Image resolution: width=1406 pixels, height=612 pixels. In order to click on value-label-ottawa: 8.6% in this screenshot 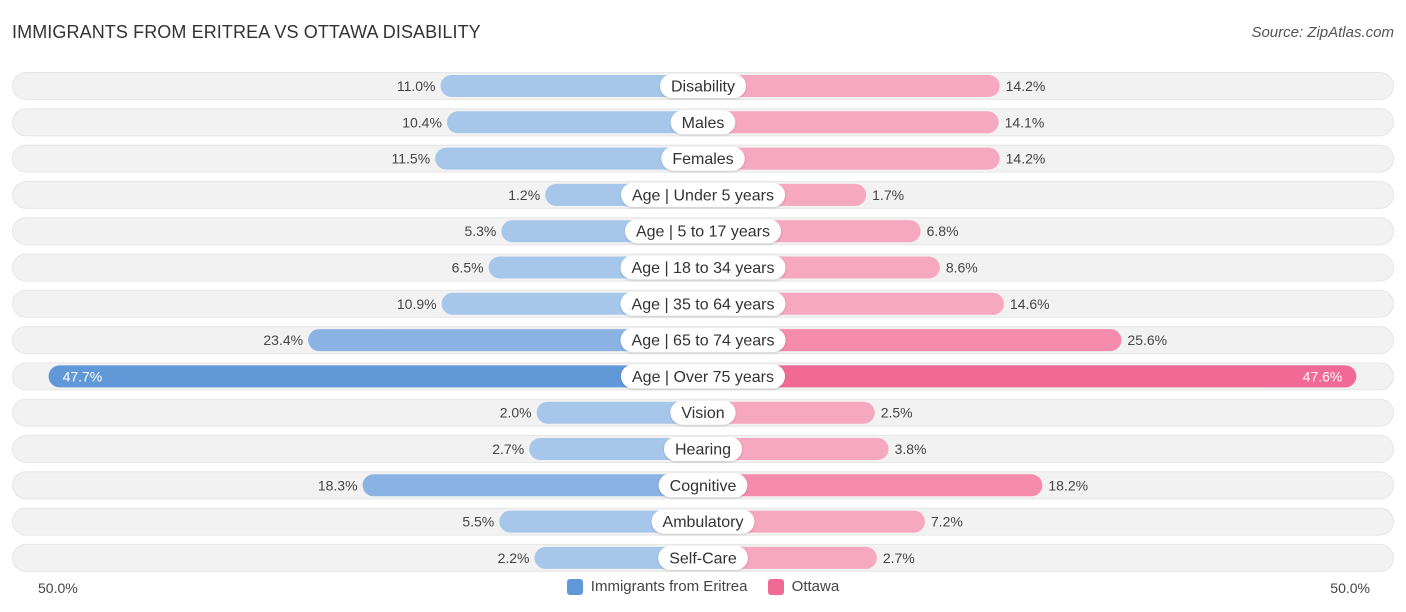, I will do `click(962, 268)`.